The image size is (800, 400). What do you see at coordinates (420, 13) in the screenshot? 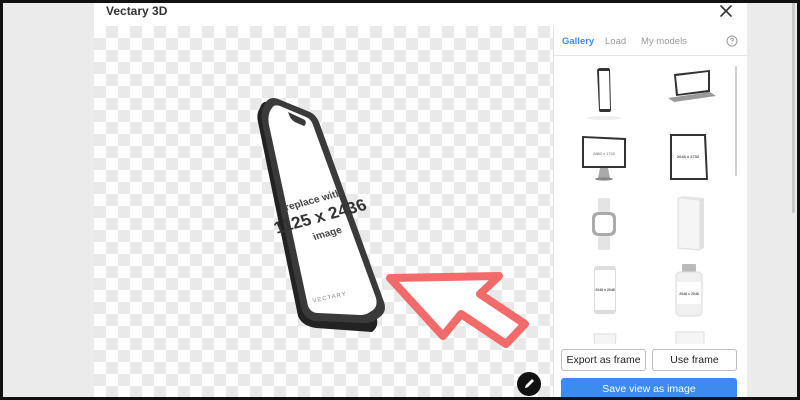
I see `modal-header: Vectary 3D` at bounding box center [420, 13].